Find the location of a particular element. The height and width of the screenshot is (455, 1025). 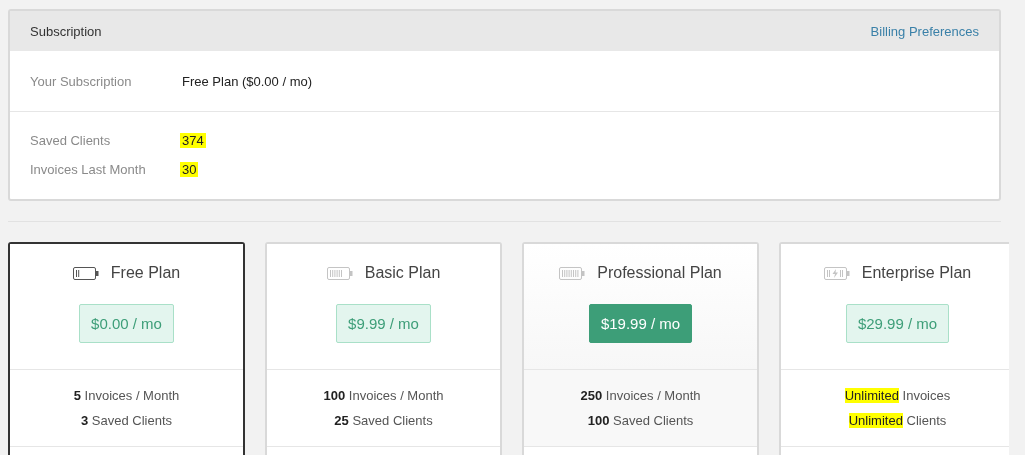

plan-feature: 250 Invoices / Month is located at coordinates (640, 395).